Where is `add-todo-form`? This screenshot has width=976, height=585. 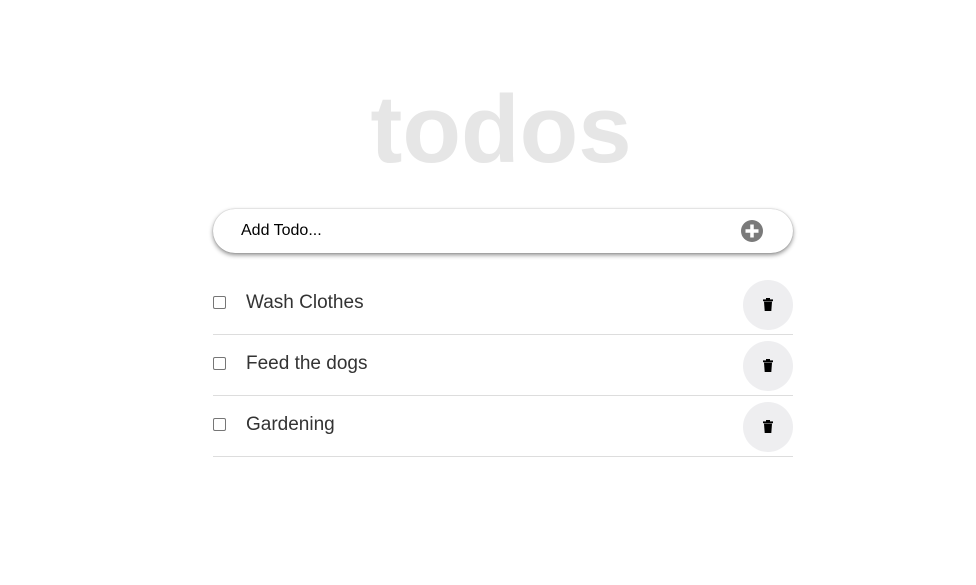
add-todo-form is located at coordinates (503, 231).